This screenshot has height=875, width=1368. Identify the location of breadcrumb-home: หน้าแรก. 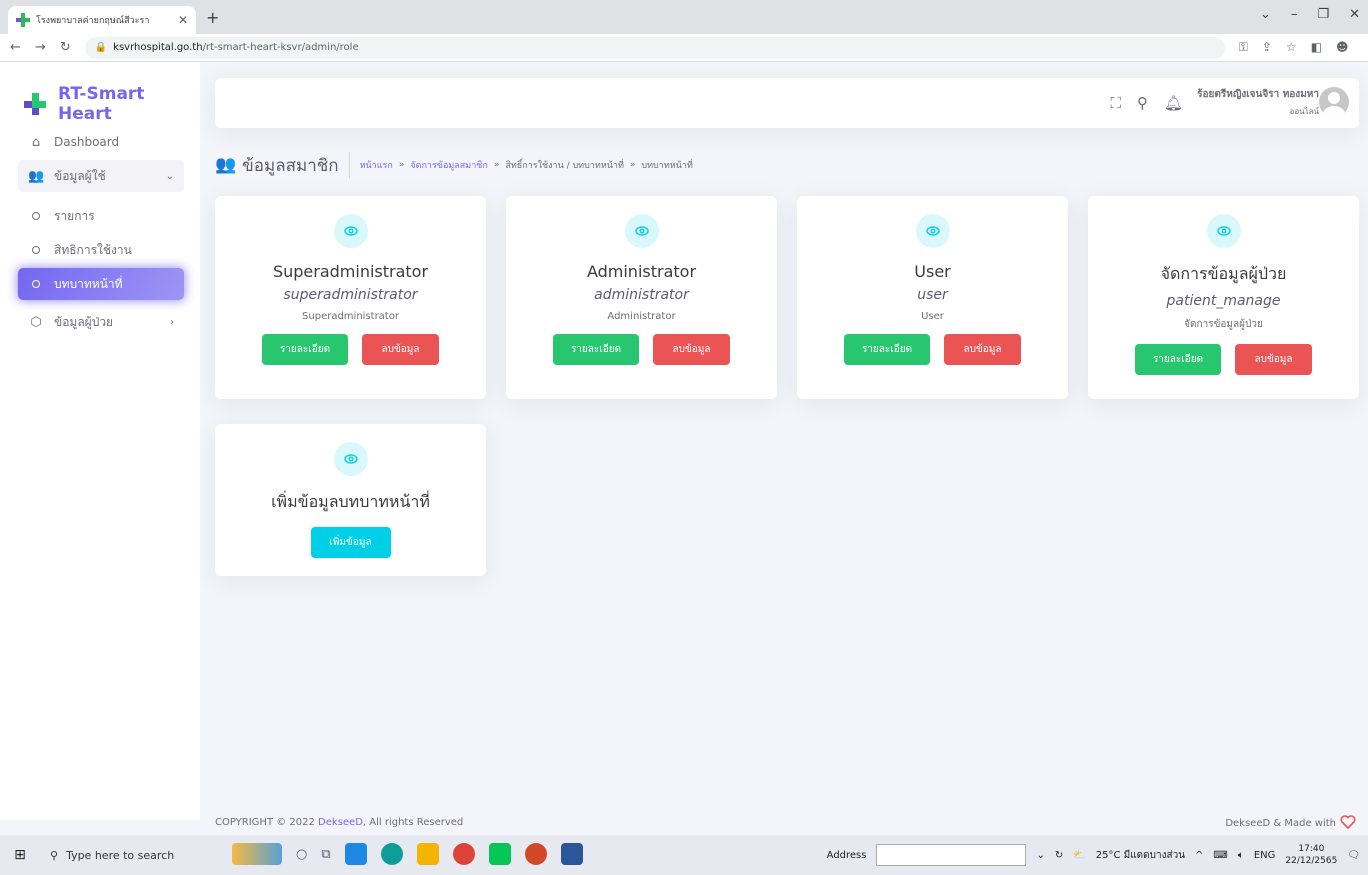
(376, 165).